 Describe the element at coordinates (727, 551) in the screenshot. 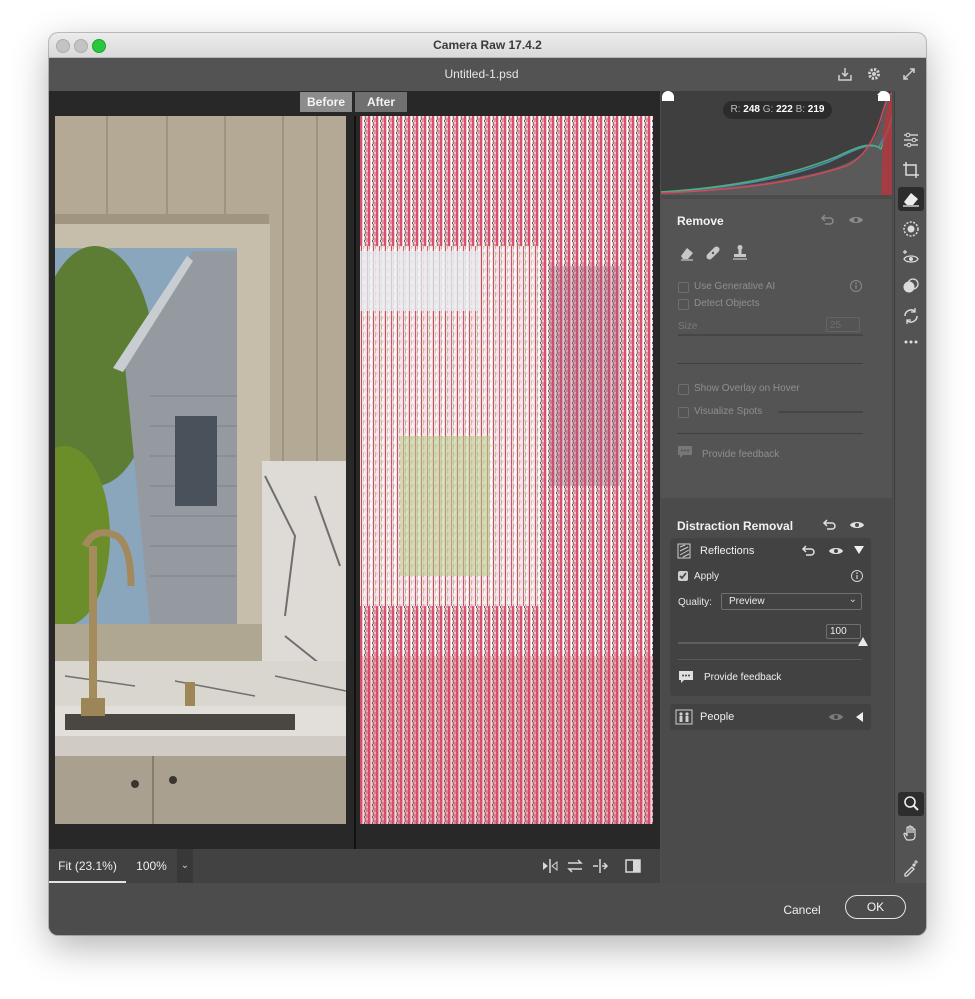

I see `reflections-label: Reflections` at that location.